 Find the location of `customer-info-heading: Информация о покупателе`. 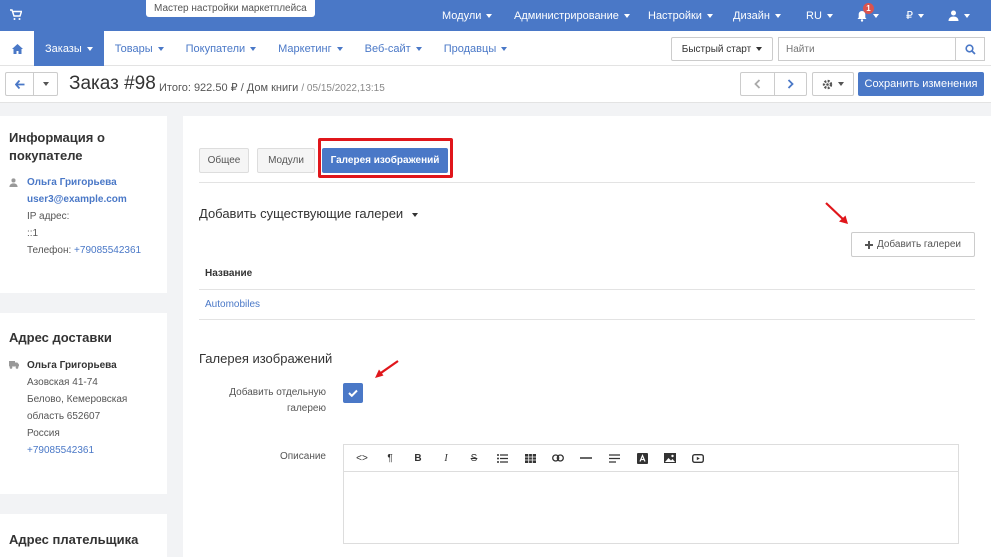

customer-info-heading: Информация о покупателе is located at coordinates (57, 146).